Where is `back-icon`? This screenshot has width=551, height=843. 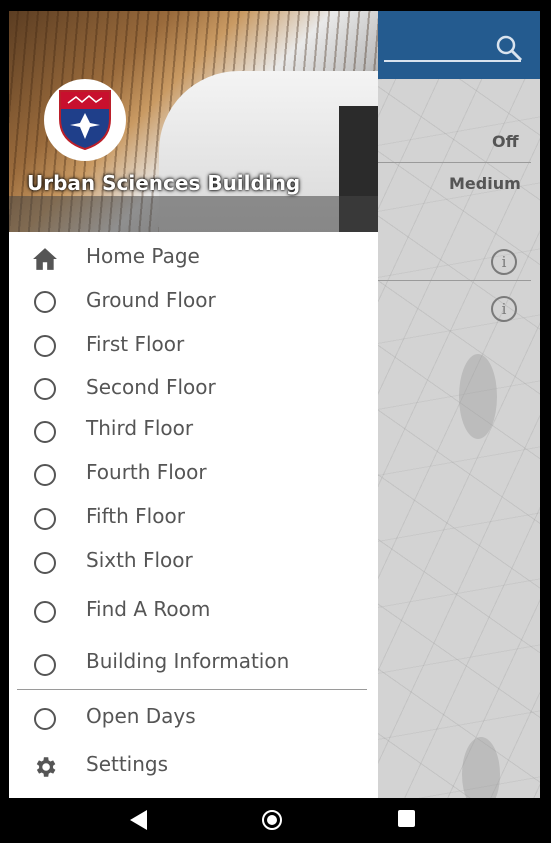 back-icon is located at coordinates (138, 820).